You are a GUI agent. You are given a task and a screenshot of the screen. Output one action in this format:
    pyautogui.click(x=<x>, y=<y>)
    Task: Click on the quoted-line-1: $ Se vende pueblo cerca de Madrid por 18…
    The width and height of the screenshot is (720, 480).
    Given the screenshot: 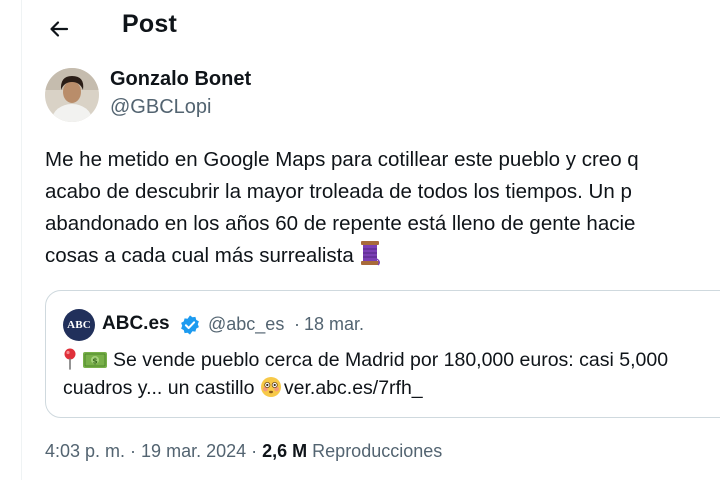 What is the action you would take?
    pyautogui.click(x=391, y=360)
    